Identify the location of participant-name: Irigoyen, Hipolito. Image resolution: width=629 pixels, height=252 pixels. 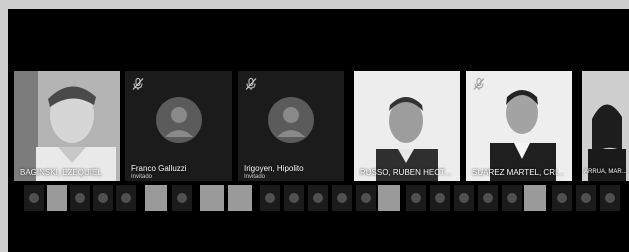
(274, 168).